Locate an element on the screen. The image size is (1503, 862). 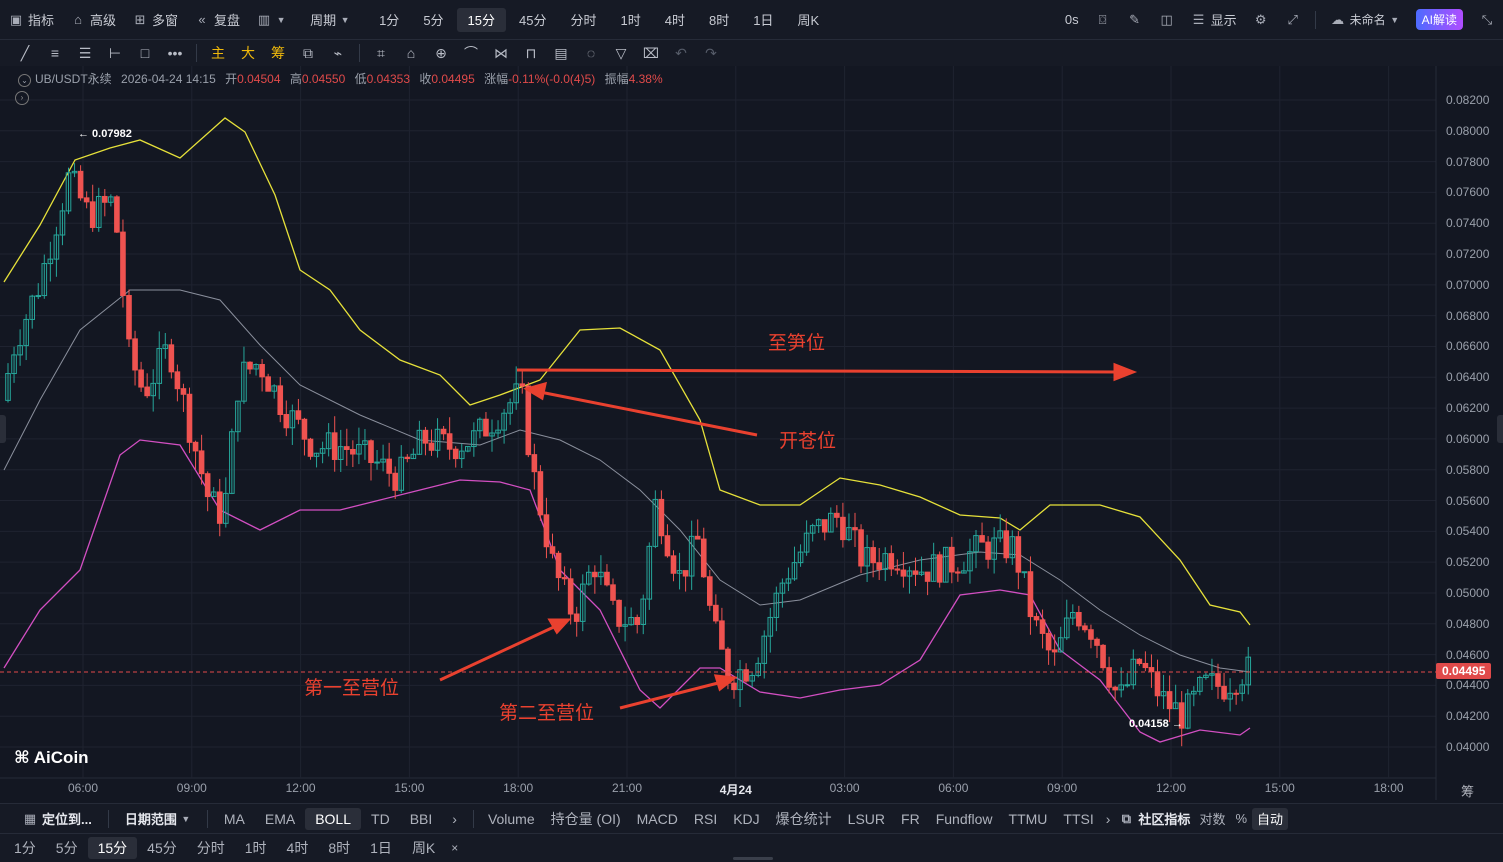
horizontal-lines-tool: ☰ is located at coordinates (85, 53).